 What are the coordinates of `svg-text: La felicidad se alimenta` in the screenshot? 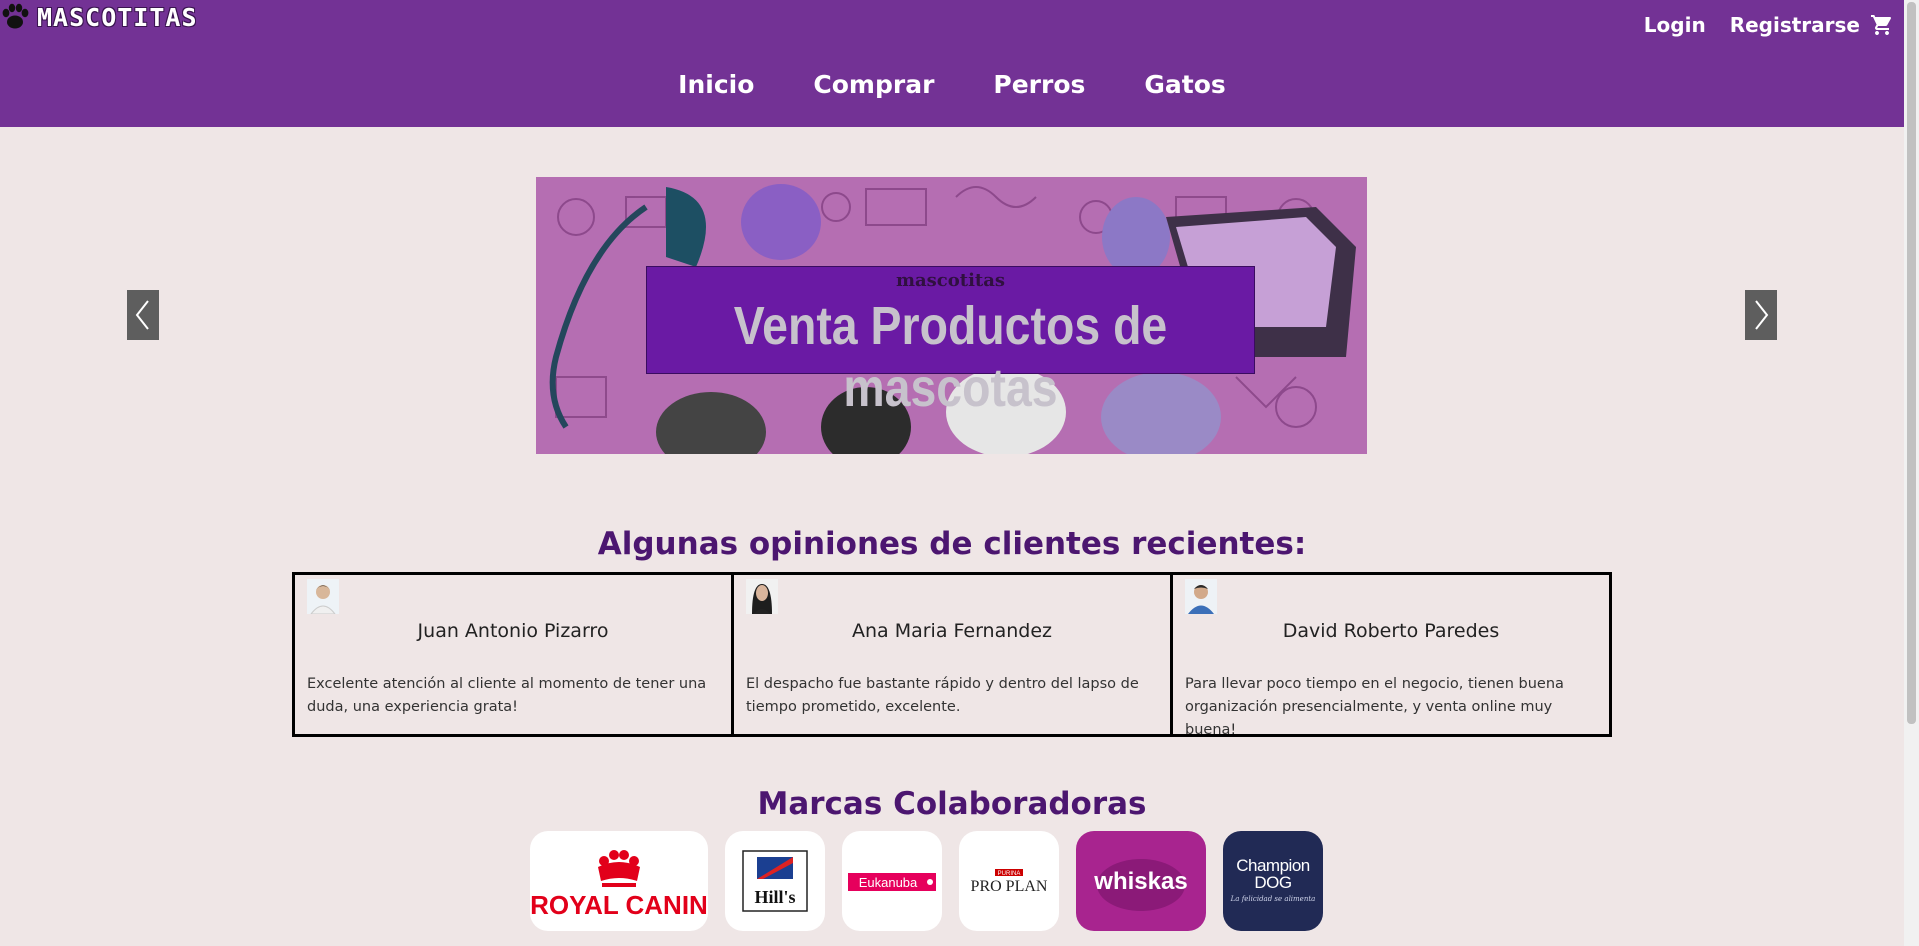 It's located at (1273, 899).